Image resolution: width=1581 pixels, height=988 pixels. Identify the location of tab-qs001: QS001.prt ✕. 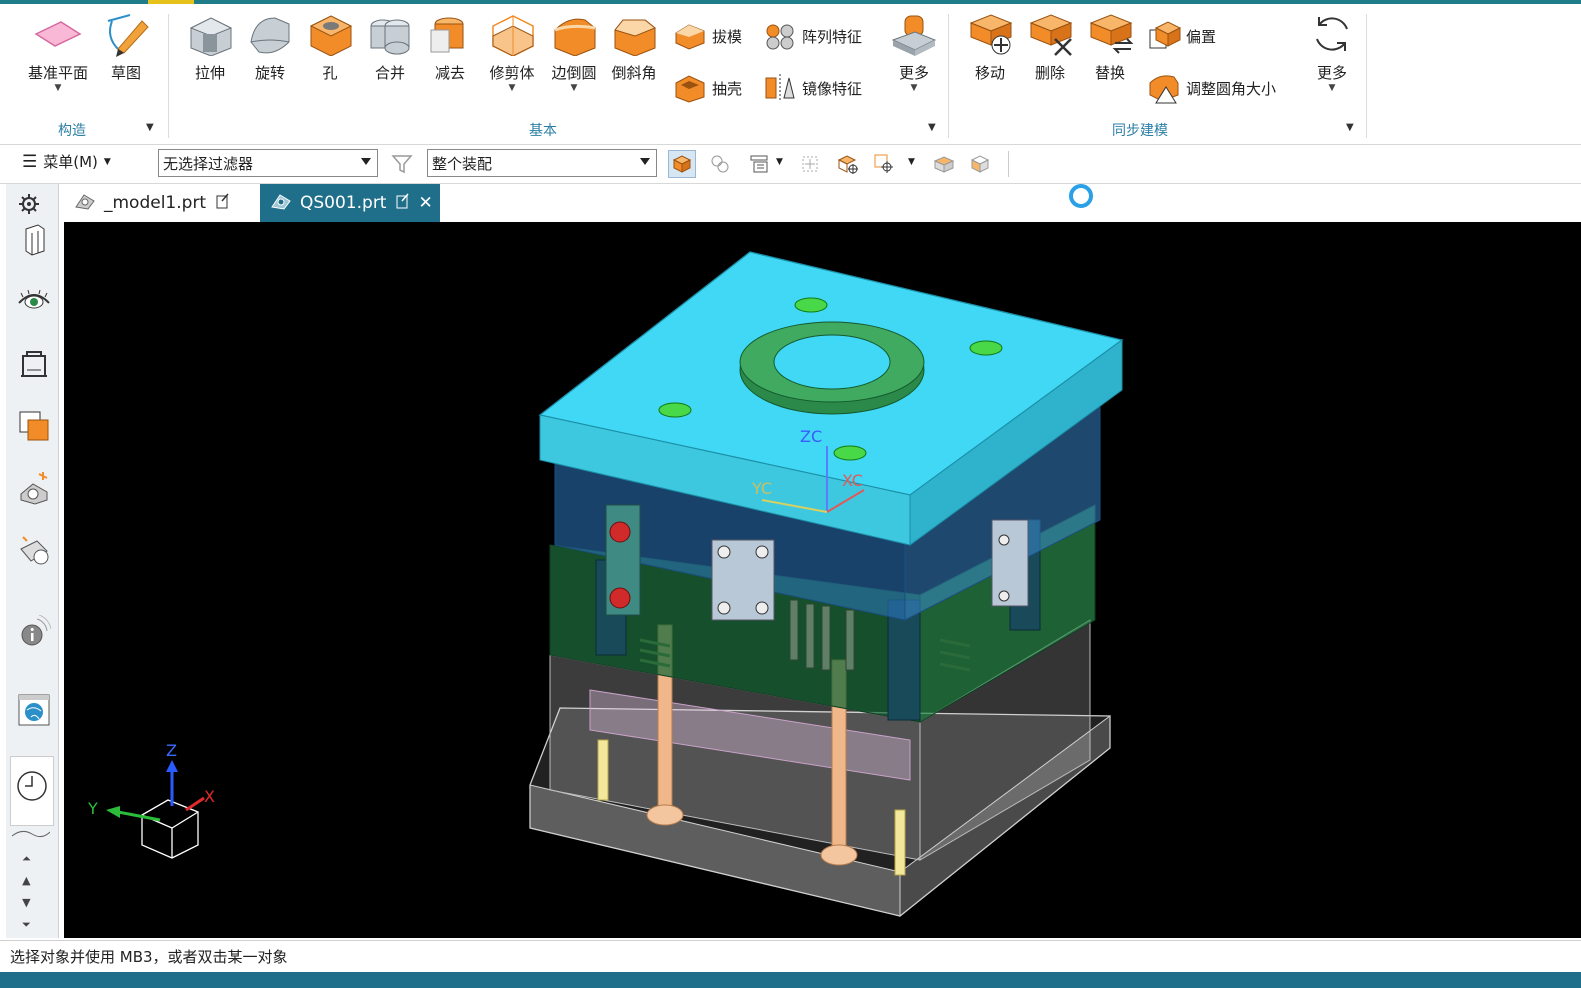
(350, 203).